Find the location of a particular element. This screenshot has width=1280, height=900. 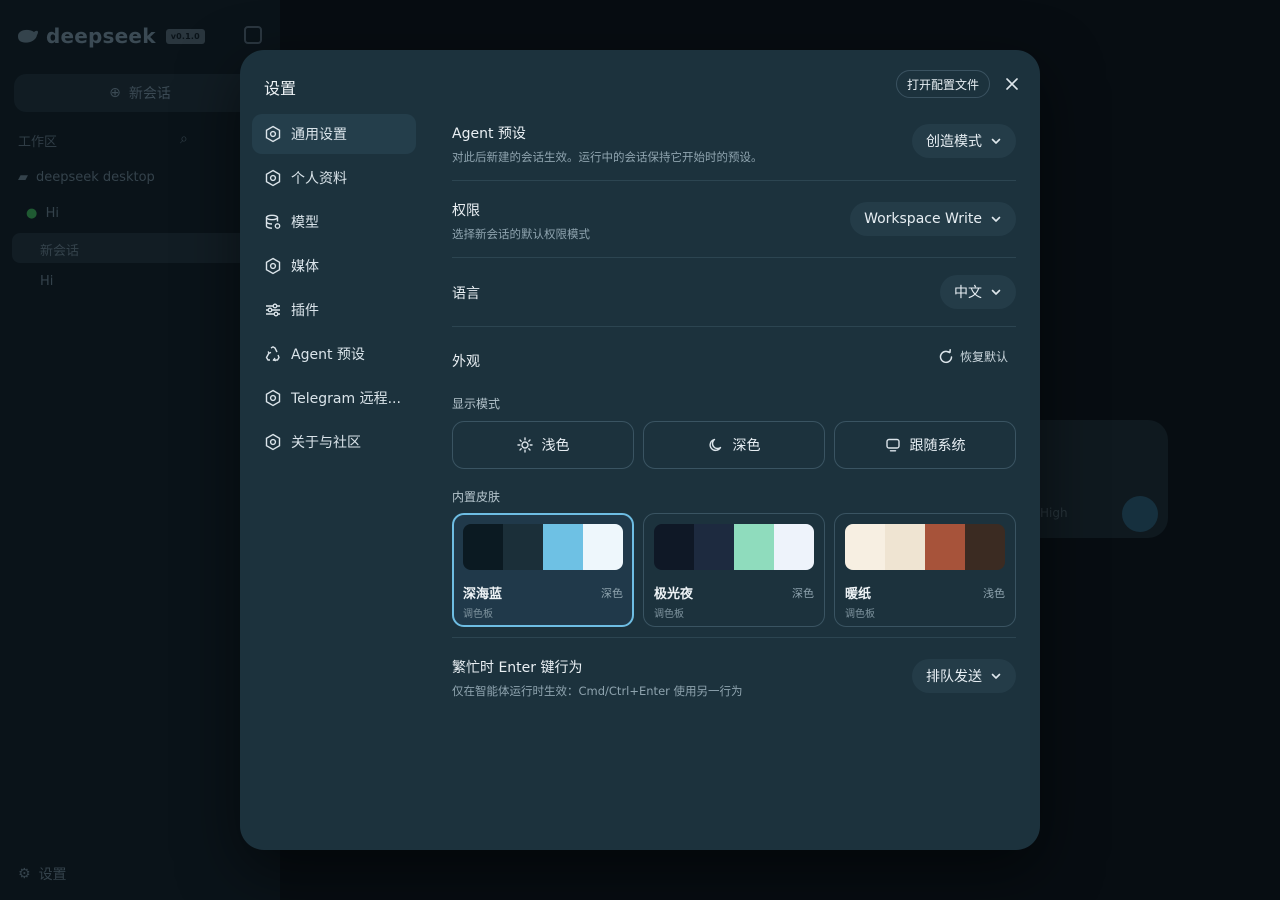

nav-item-label: Agent 预设 is located at coordinates (328, 355).